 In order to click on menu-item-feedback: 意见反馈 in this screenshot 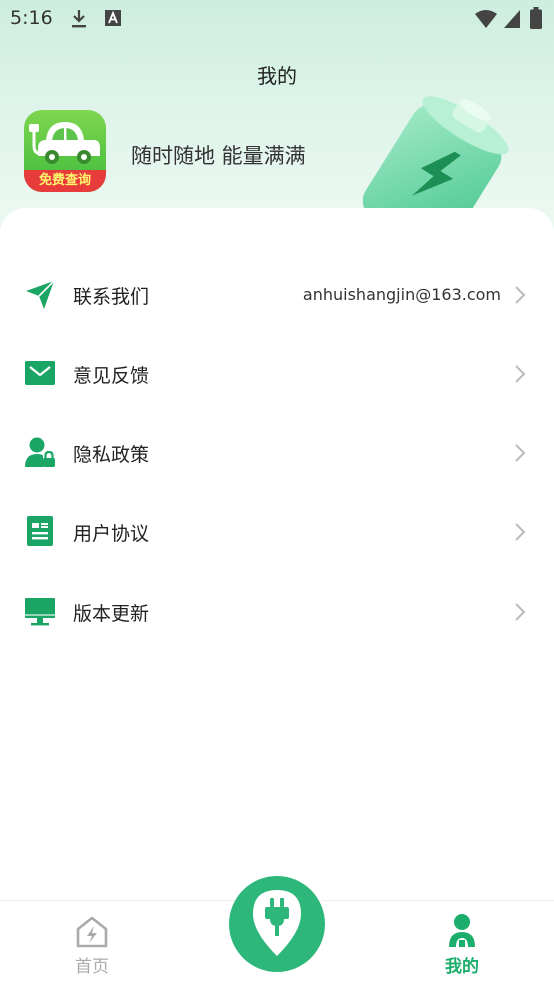, I will do `click(277, 374)`.